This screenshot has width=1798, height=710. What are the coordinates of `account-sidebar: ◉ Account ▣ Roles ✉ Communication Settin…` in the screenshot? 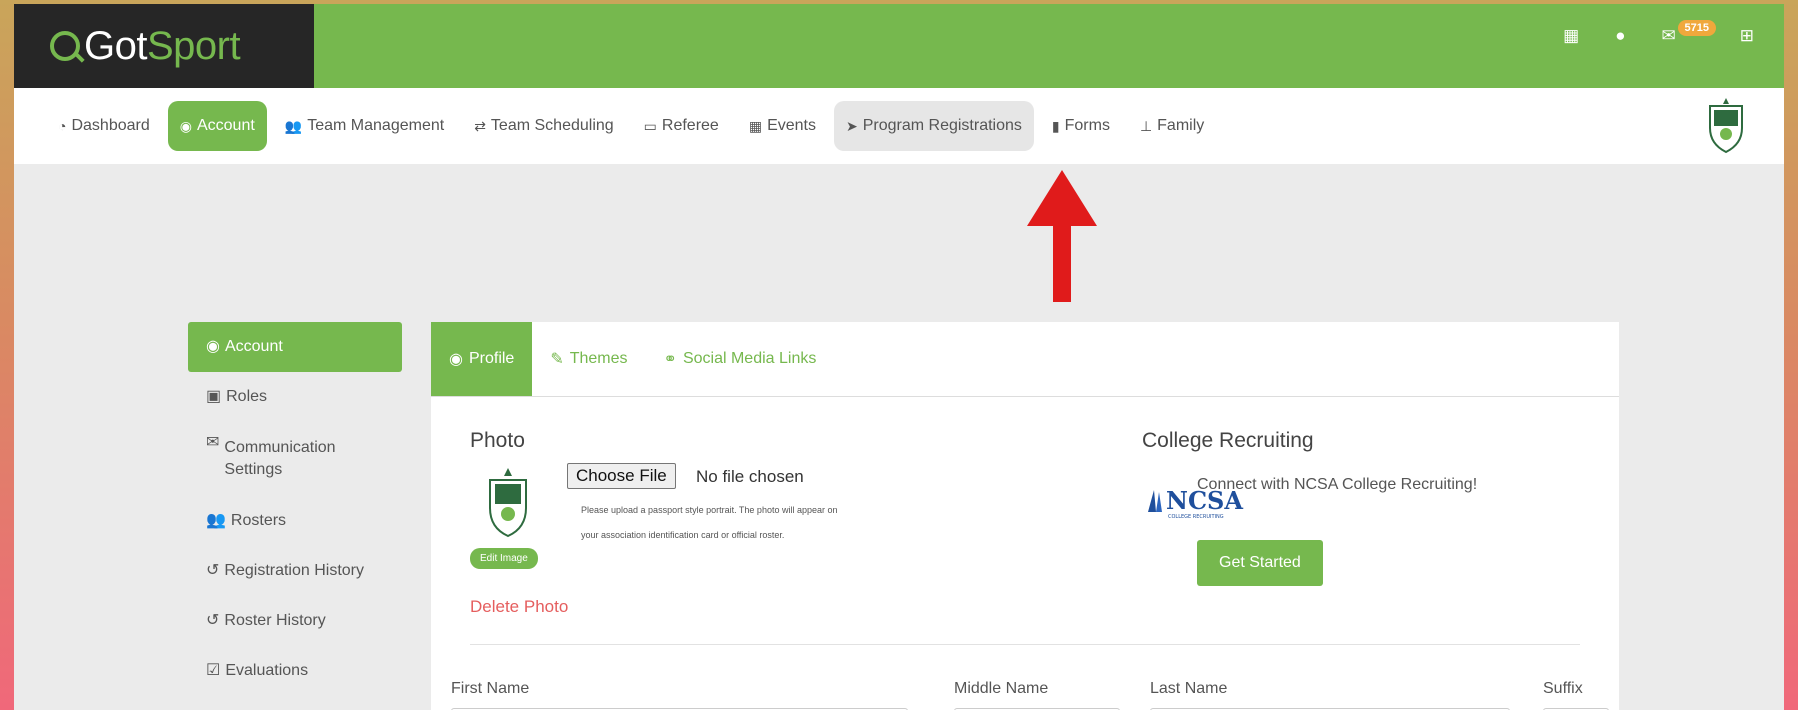 It's located at (295, 509).